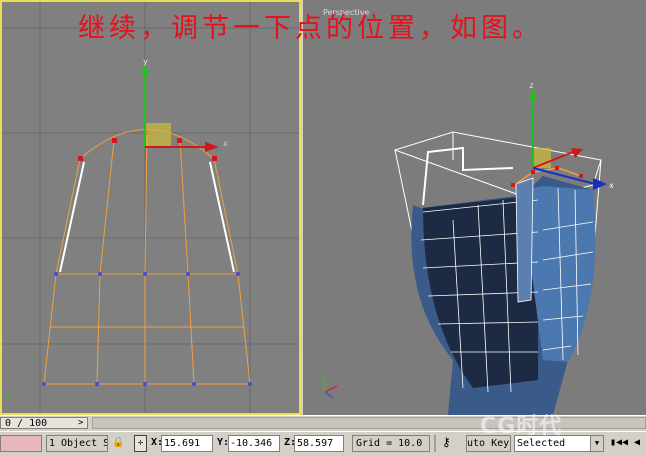 Image resolution: width=646 pixels, height=456 pixels. What do you see at coordinates (319, 443) in the screenshot?
I see `z-coordinate-field: 58.597` at bounding box center [319, 443].